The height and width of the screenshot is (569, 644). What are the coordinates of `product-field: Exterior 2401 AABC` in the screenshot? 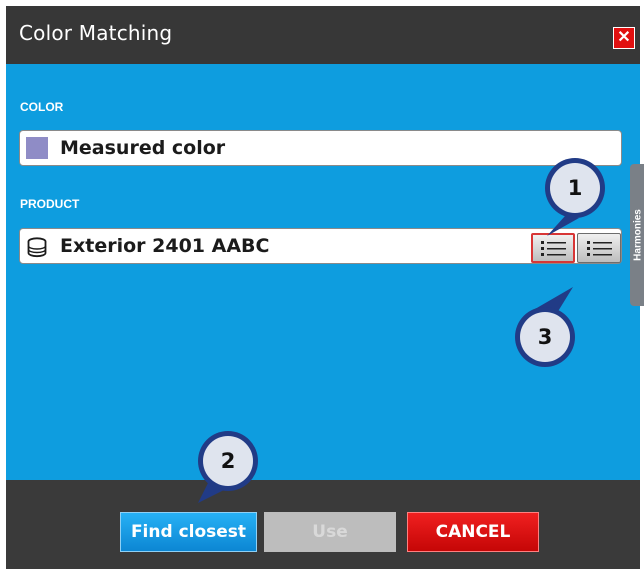 It's located at (320, 246).